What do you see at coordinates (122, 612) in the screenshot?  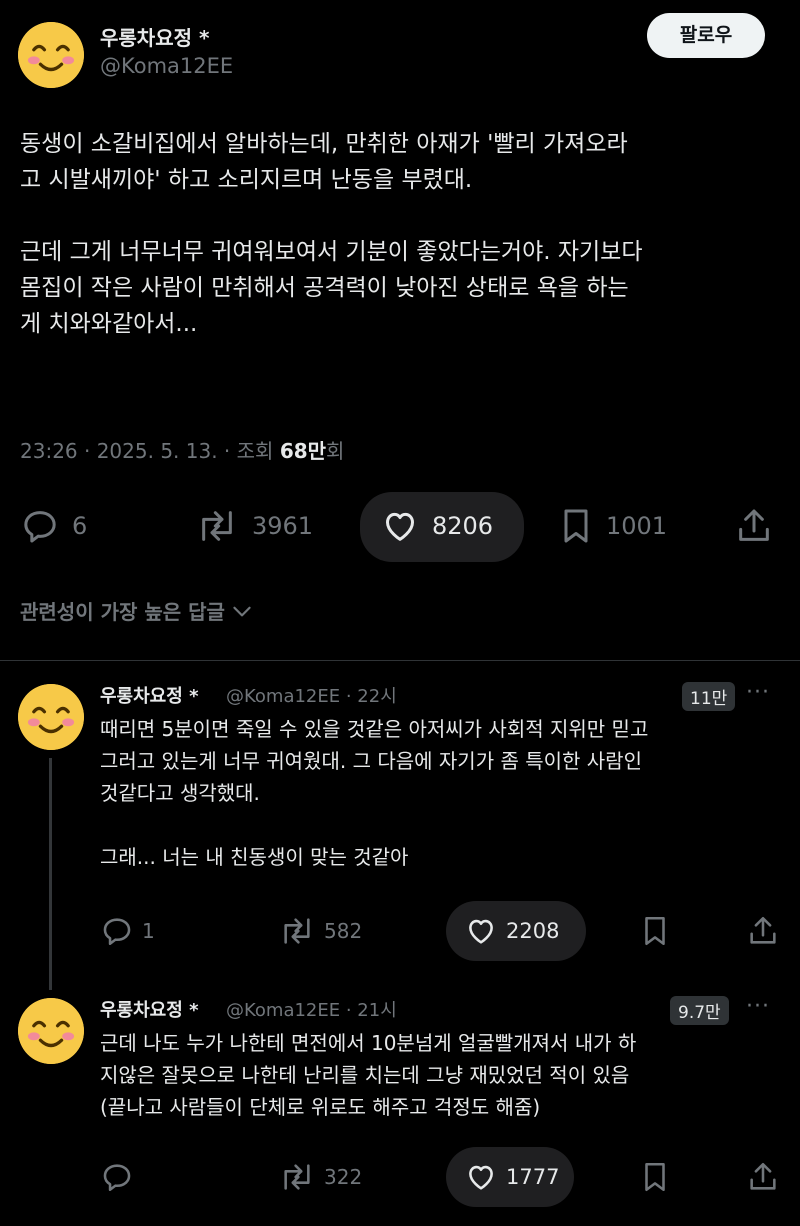 I see `section-title: 관련성이 가장 높은 답글` at bounding box center [122, 612].